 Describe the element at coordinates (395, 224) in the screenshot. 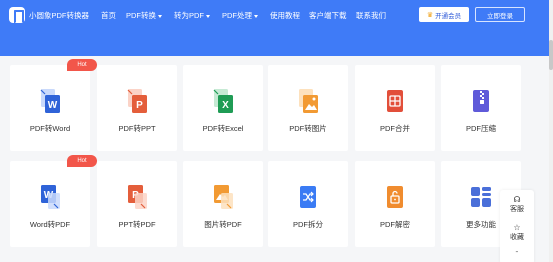

I see `tool-label: PDF解密` at that location.